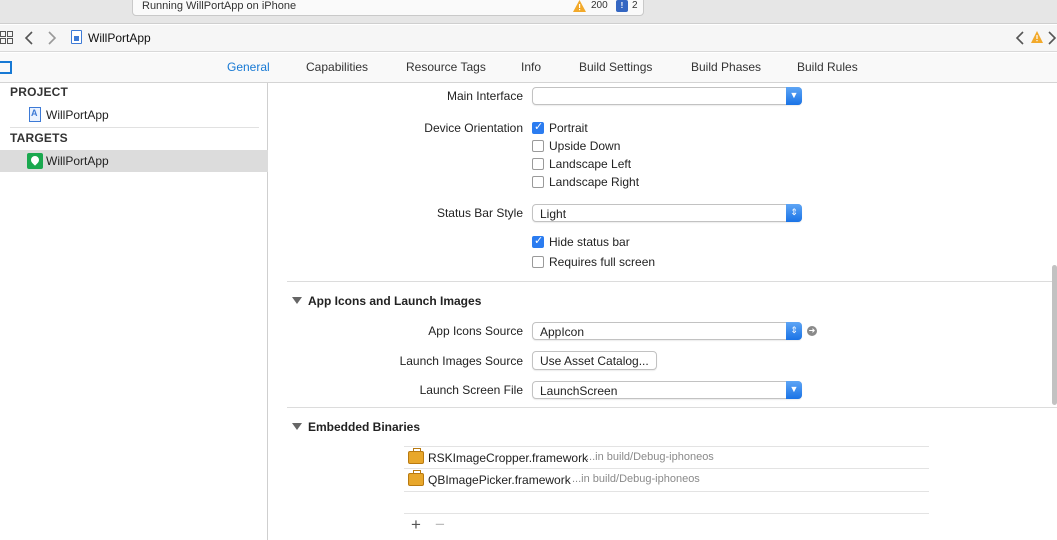 This screenshot has width=1057, height=540. I want to click on launch-screen-file-value: LaunchScreen, so click(579, 391).